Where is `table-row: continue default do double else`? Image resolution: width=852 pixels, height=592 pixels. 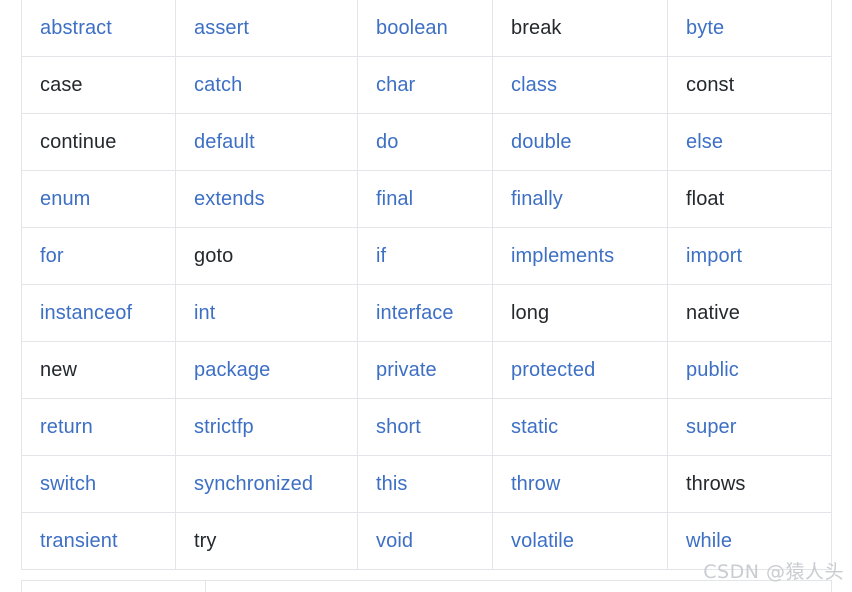
table-row: continue default do double else is located at coordinates (426, 142).